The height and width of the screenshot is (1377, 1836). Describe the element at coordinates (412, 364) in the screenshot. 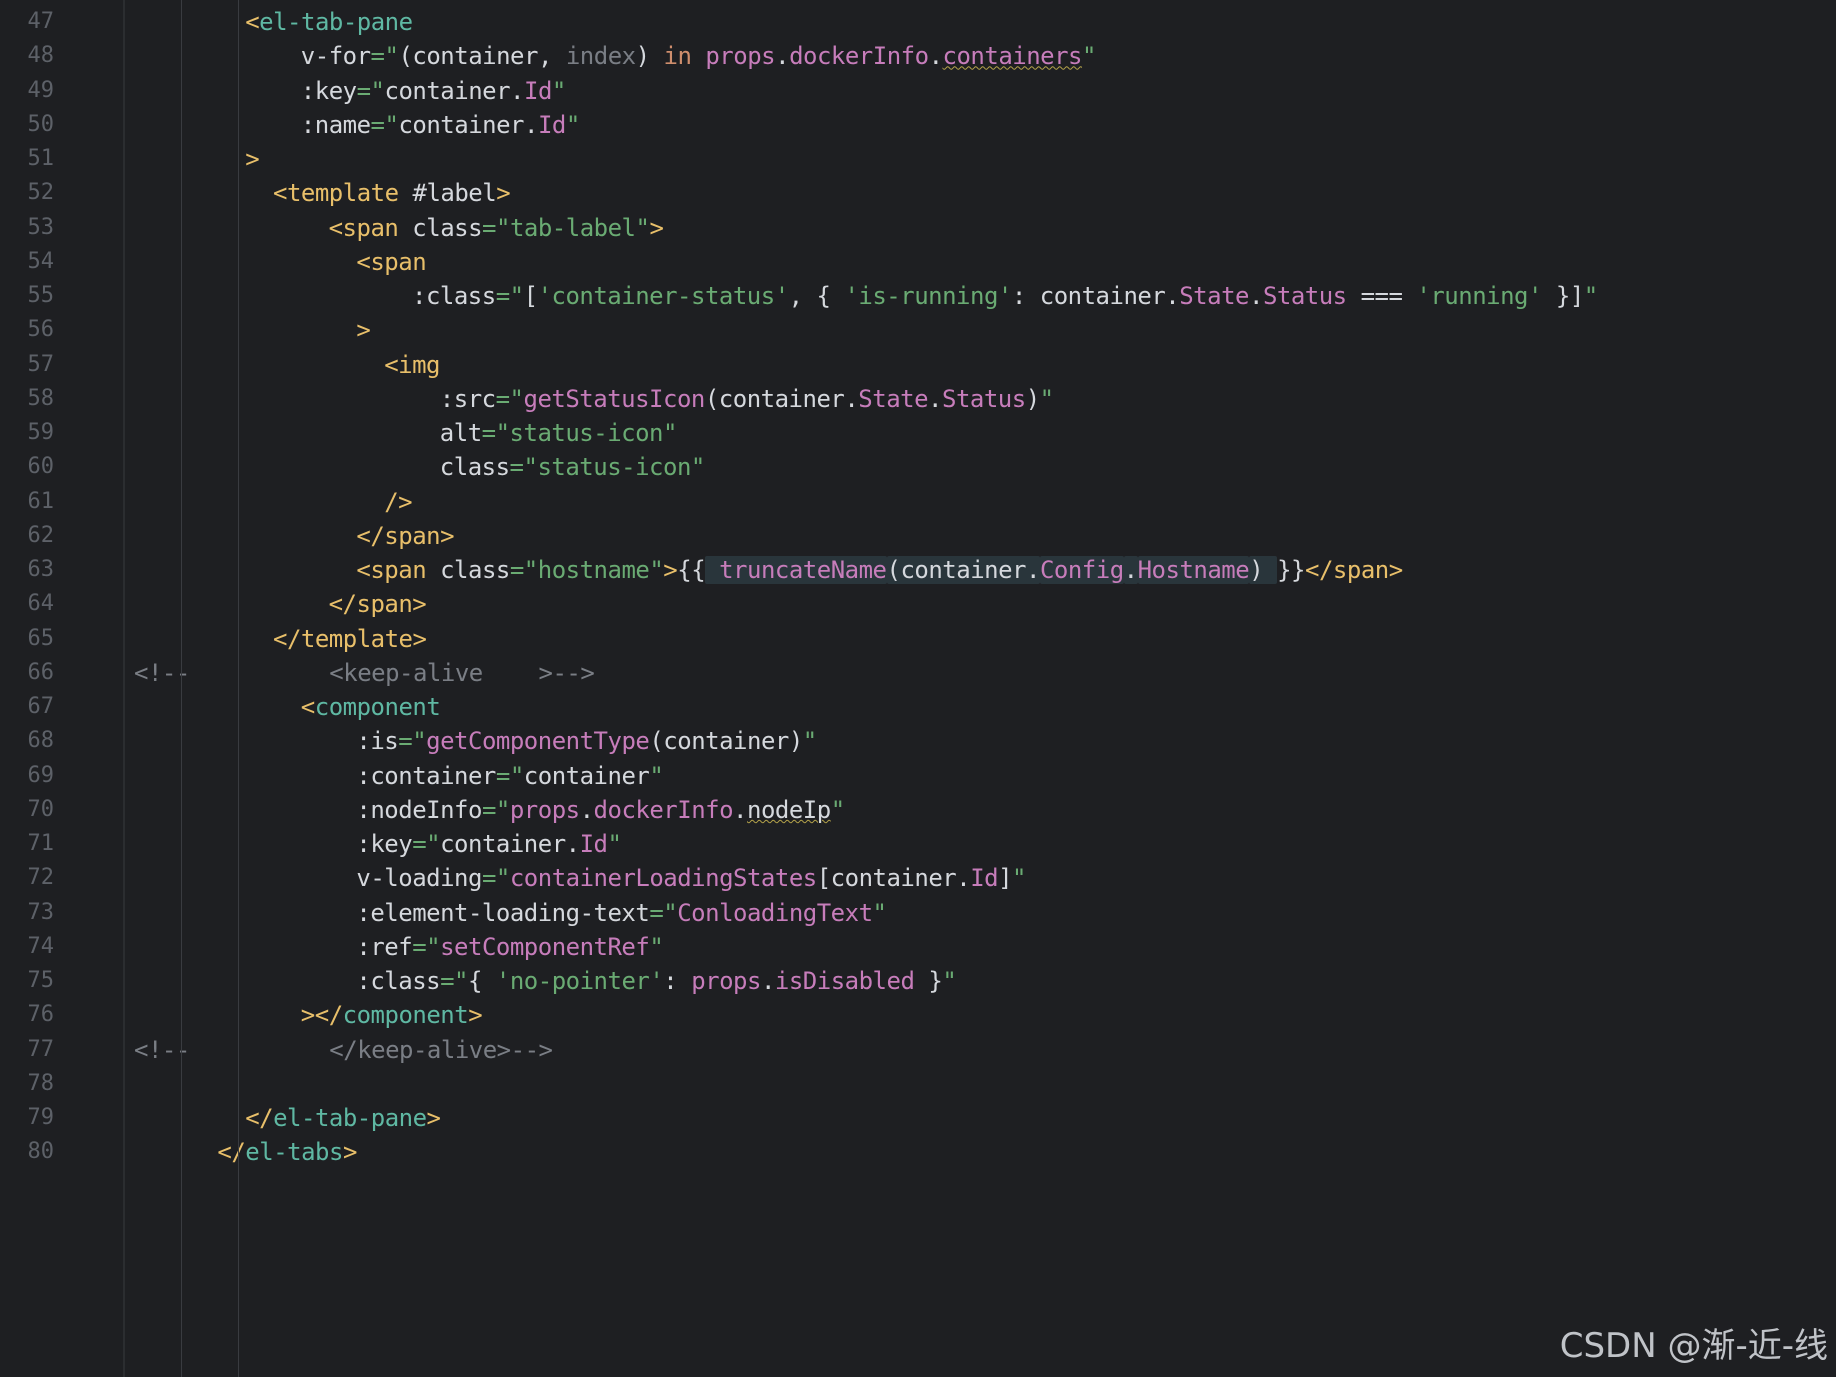

I see `code-token: <img` at that location.